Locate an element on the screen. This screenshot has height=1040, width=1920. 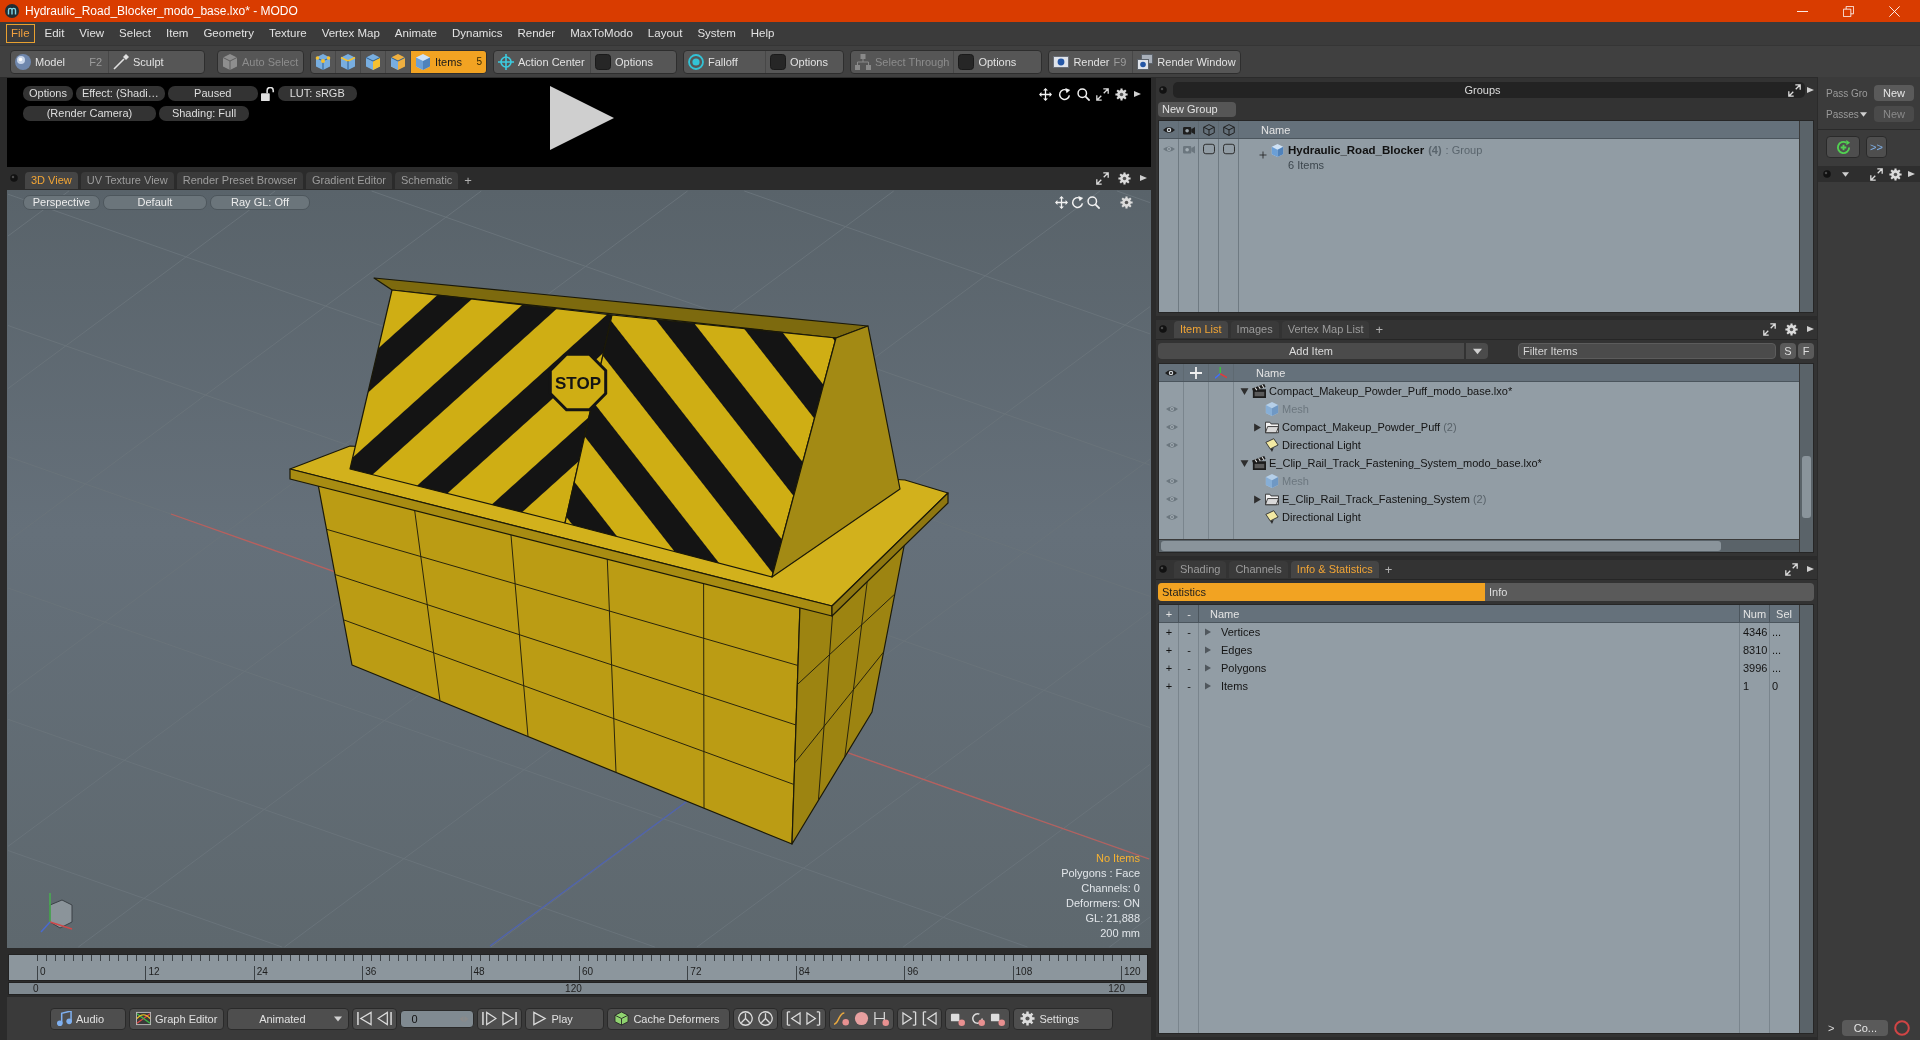
tab: Info & Statistics is located at coordinates (1334, 569).